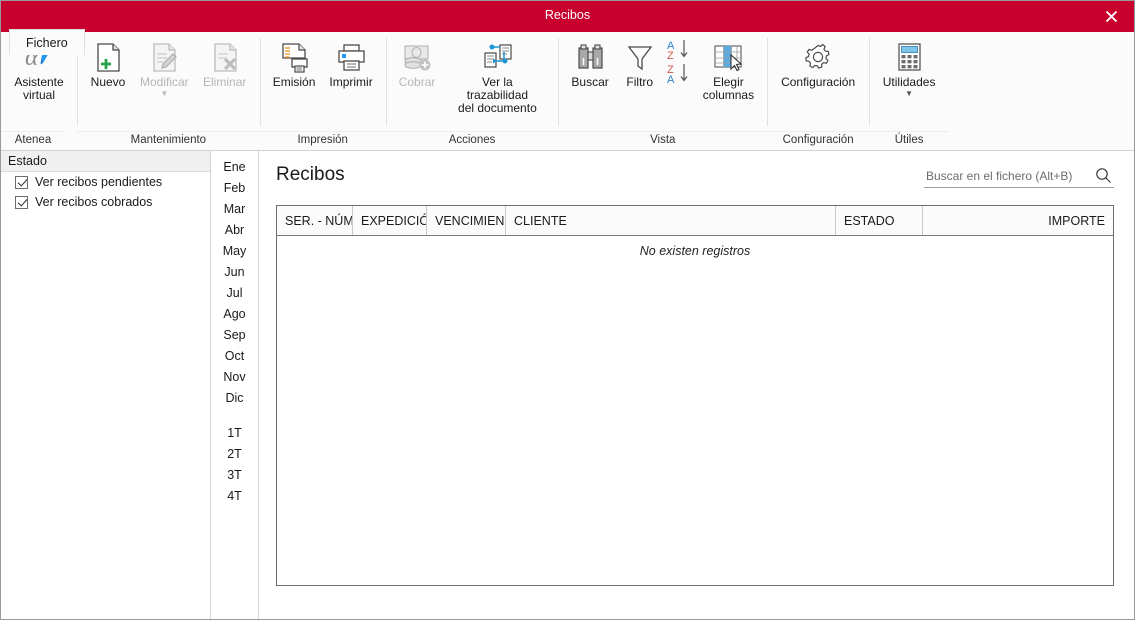 This screenshot has width=1135, height=620. I want to click on ribbon-button-buscar: Buscar, so click(589, 63).